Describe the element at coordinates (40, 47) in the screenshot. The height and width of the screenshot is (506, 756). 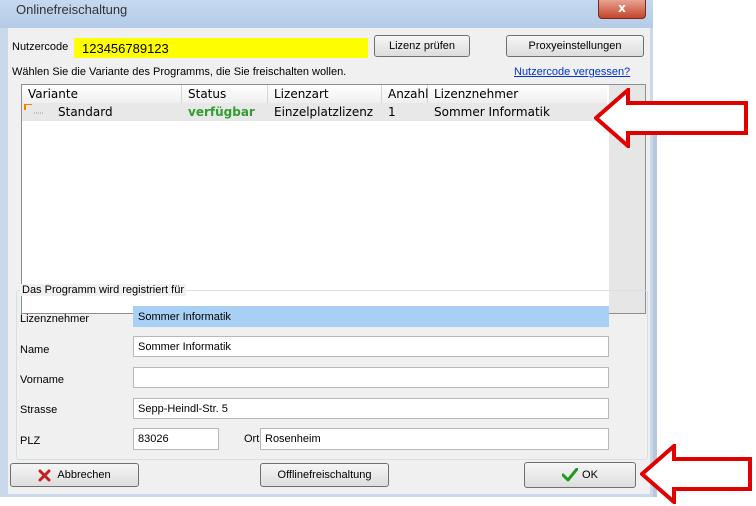
I see `nutzercode-label: Nutzercode` at that location.